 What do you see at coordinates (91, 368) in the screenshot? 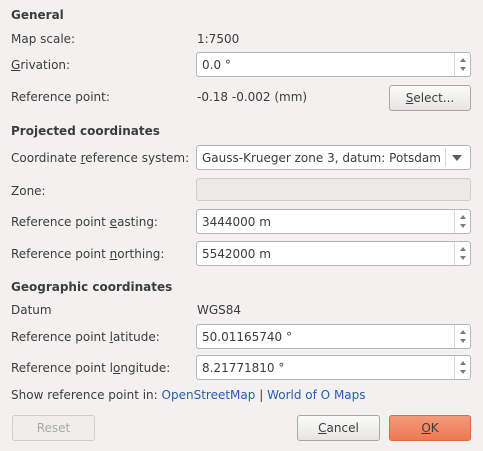
I see `longitude-label: Reference point longitude:` at bounding box center [91, 368].